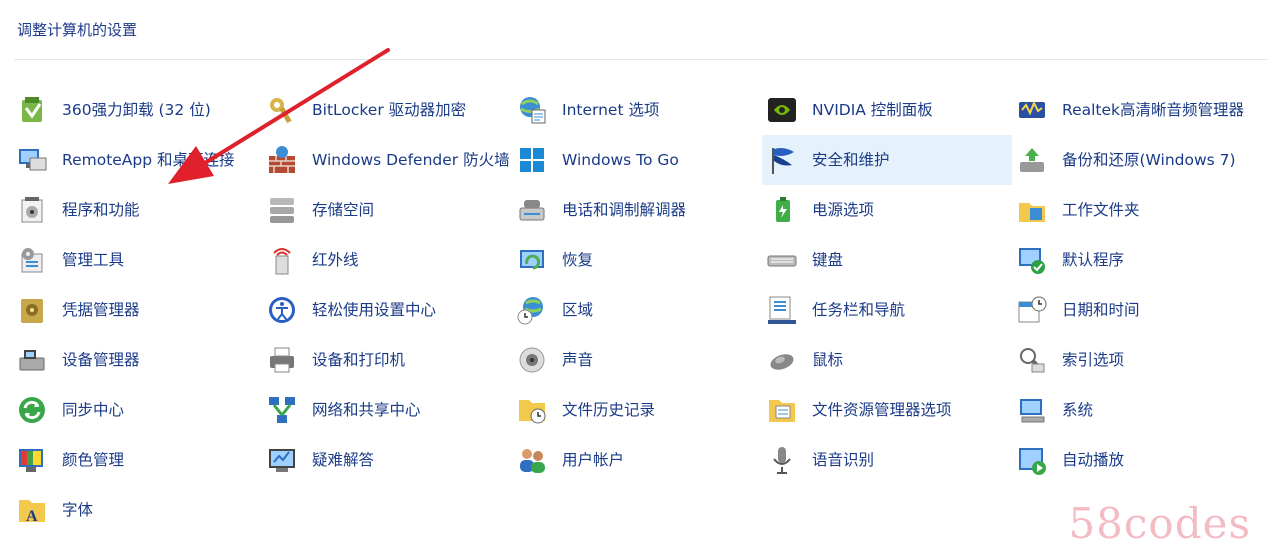 The image size is (1267, 554). I want to click on control-panel-item: 凭据管理器, so click(137, 310).